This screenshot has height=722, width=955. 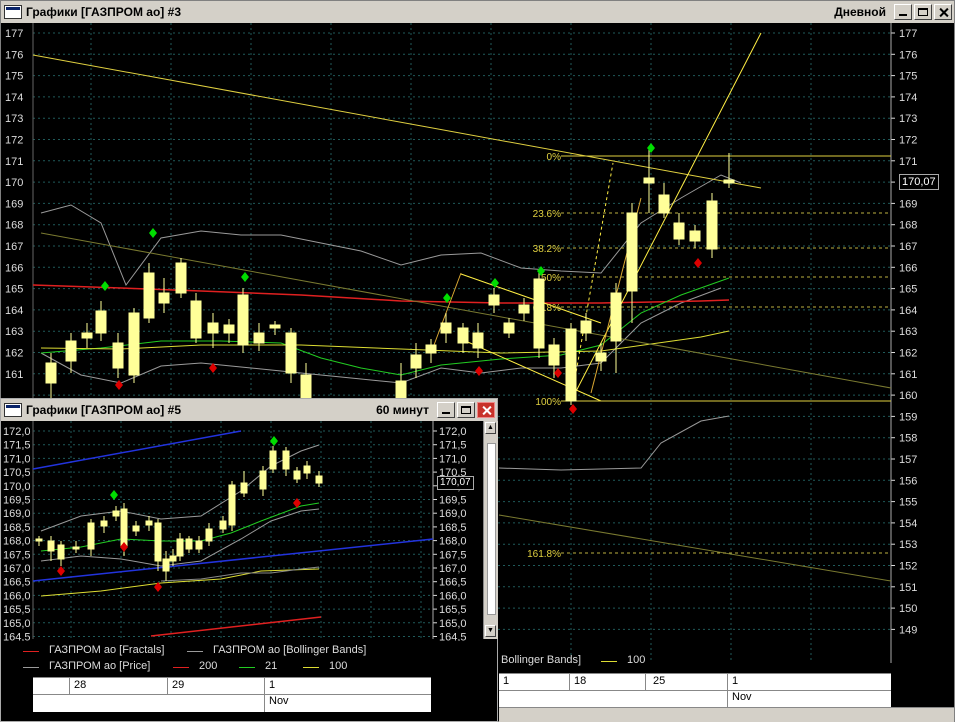 What do you see at coordinates (908, 77) in the screenshot?
I see `main-y-tick-label: 175` at bounding box center [908, 77].